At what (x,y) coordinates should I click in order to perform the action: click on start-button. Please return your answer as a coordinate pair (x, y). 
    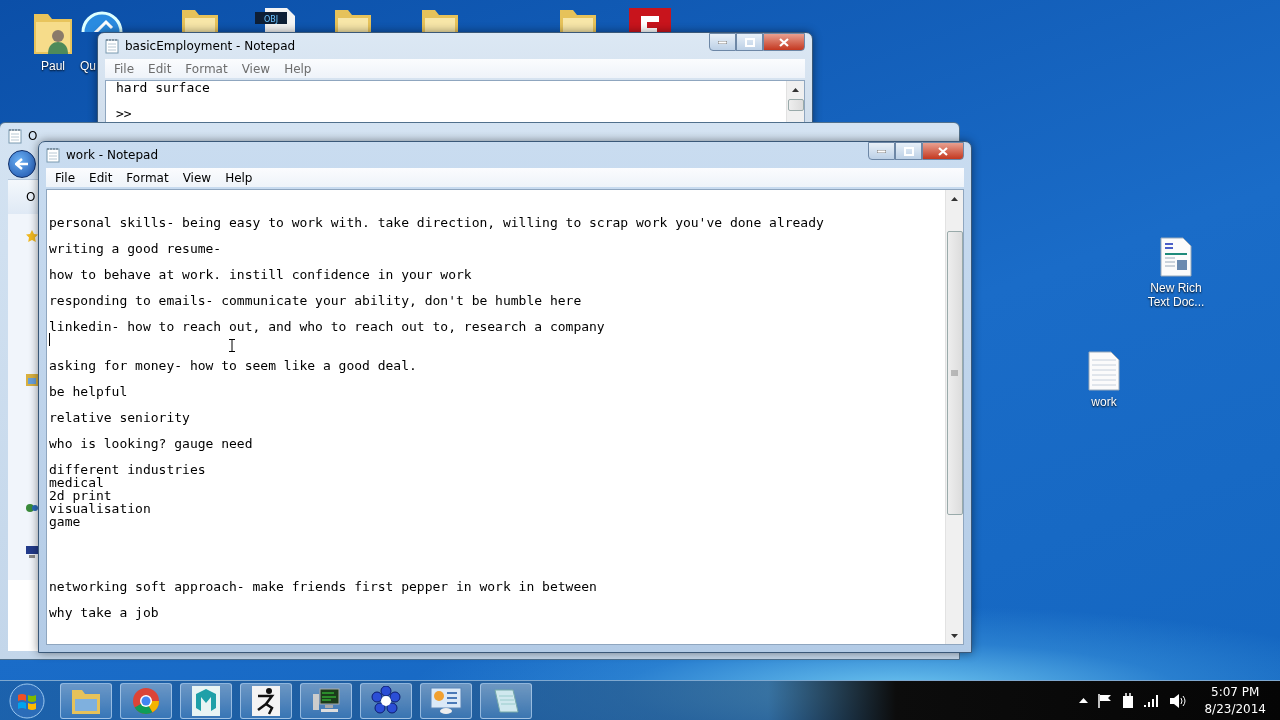
    Looking at the image, I should click on (27, 700).